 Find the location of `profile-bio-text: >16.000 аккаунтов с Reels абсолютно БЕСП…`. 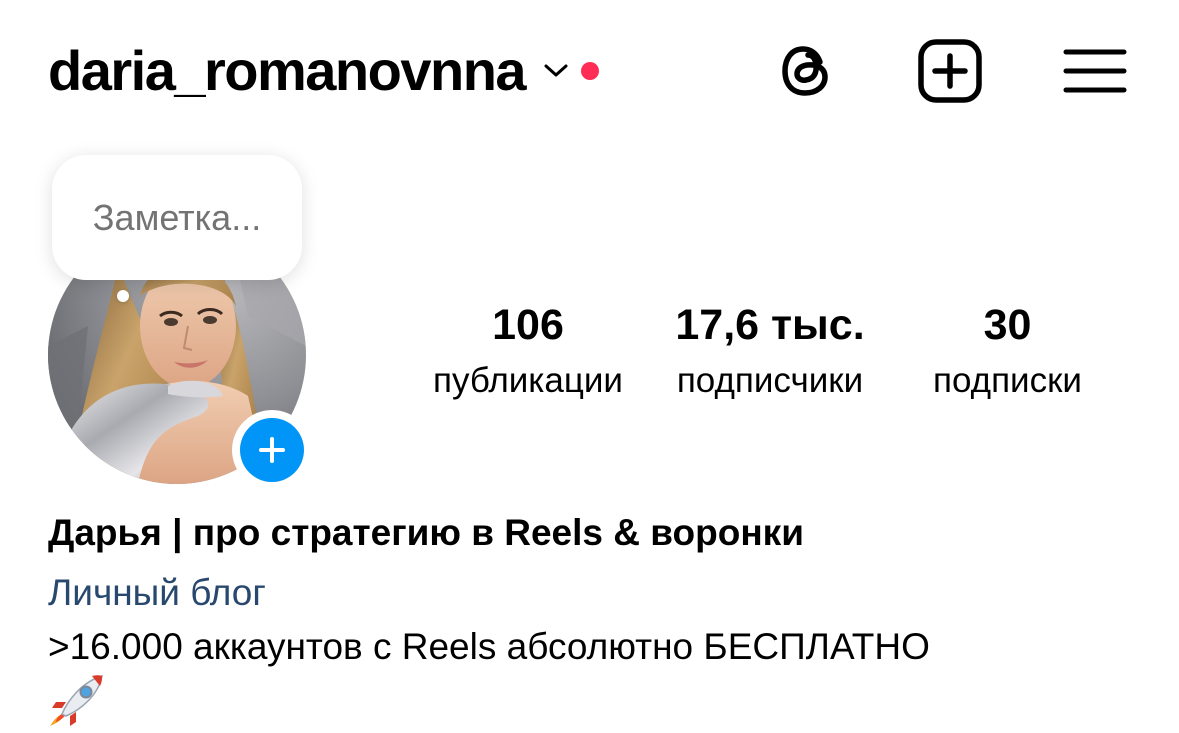

profile-bio-text: >16.000 аккаунтов с Reels абсолютно БЕСП… is located at coordinates (489, 646).